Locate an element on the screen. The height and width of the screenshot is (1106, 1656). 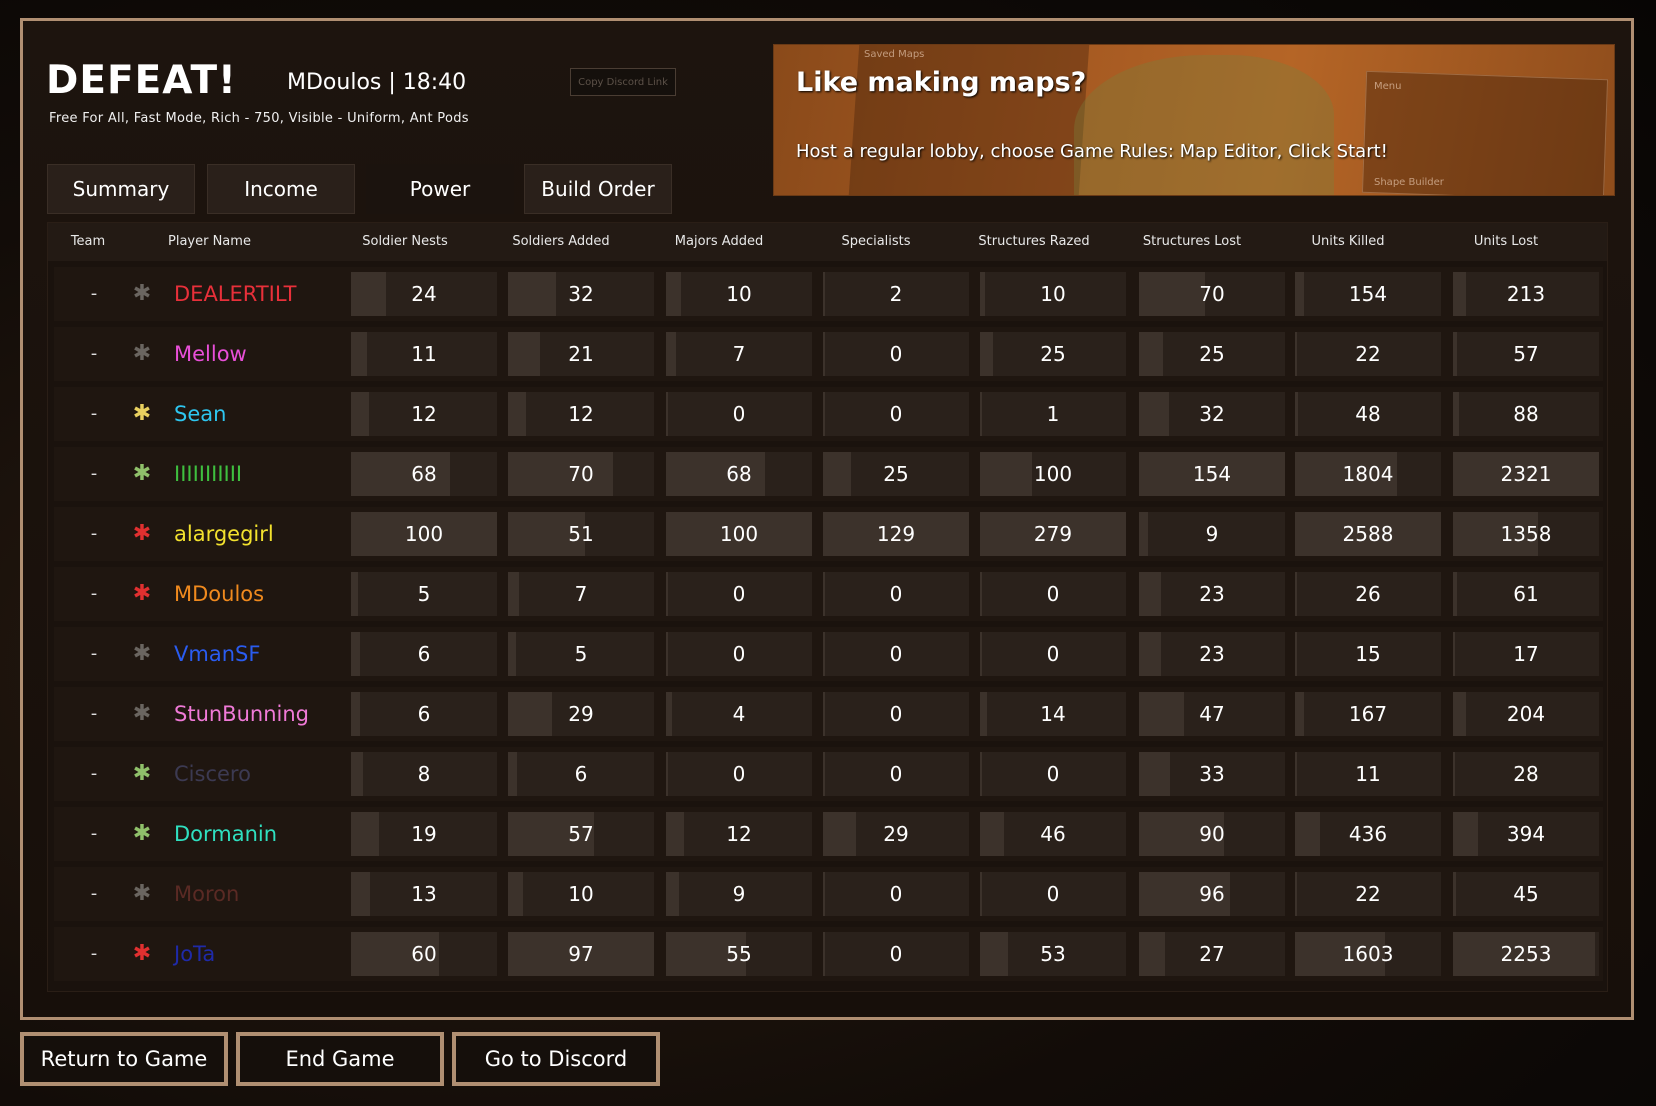
stat-value: 436 is located at coordinates (1368, 834).